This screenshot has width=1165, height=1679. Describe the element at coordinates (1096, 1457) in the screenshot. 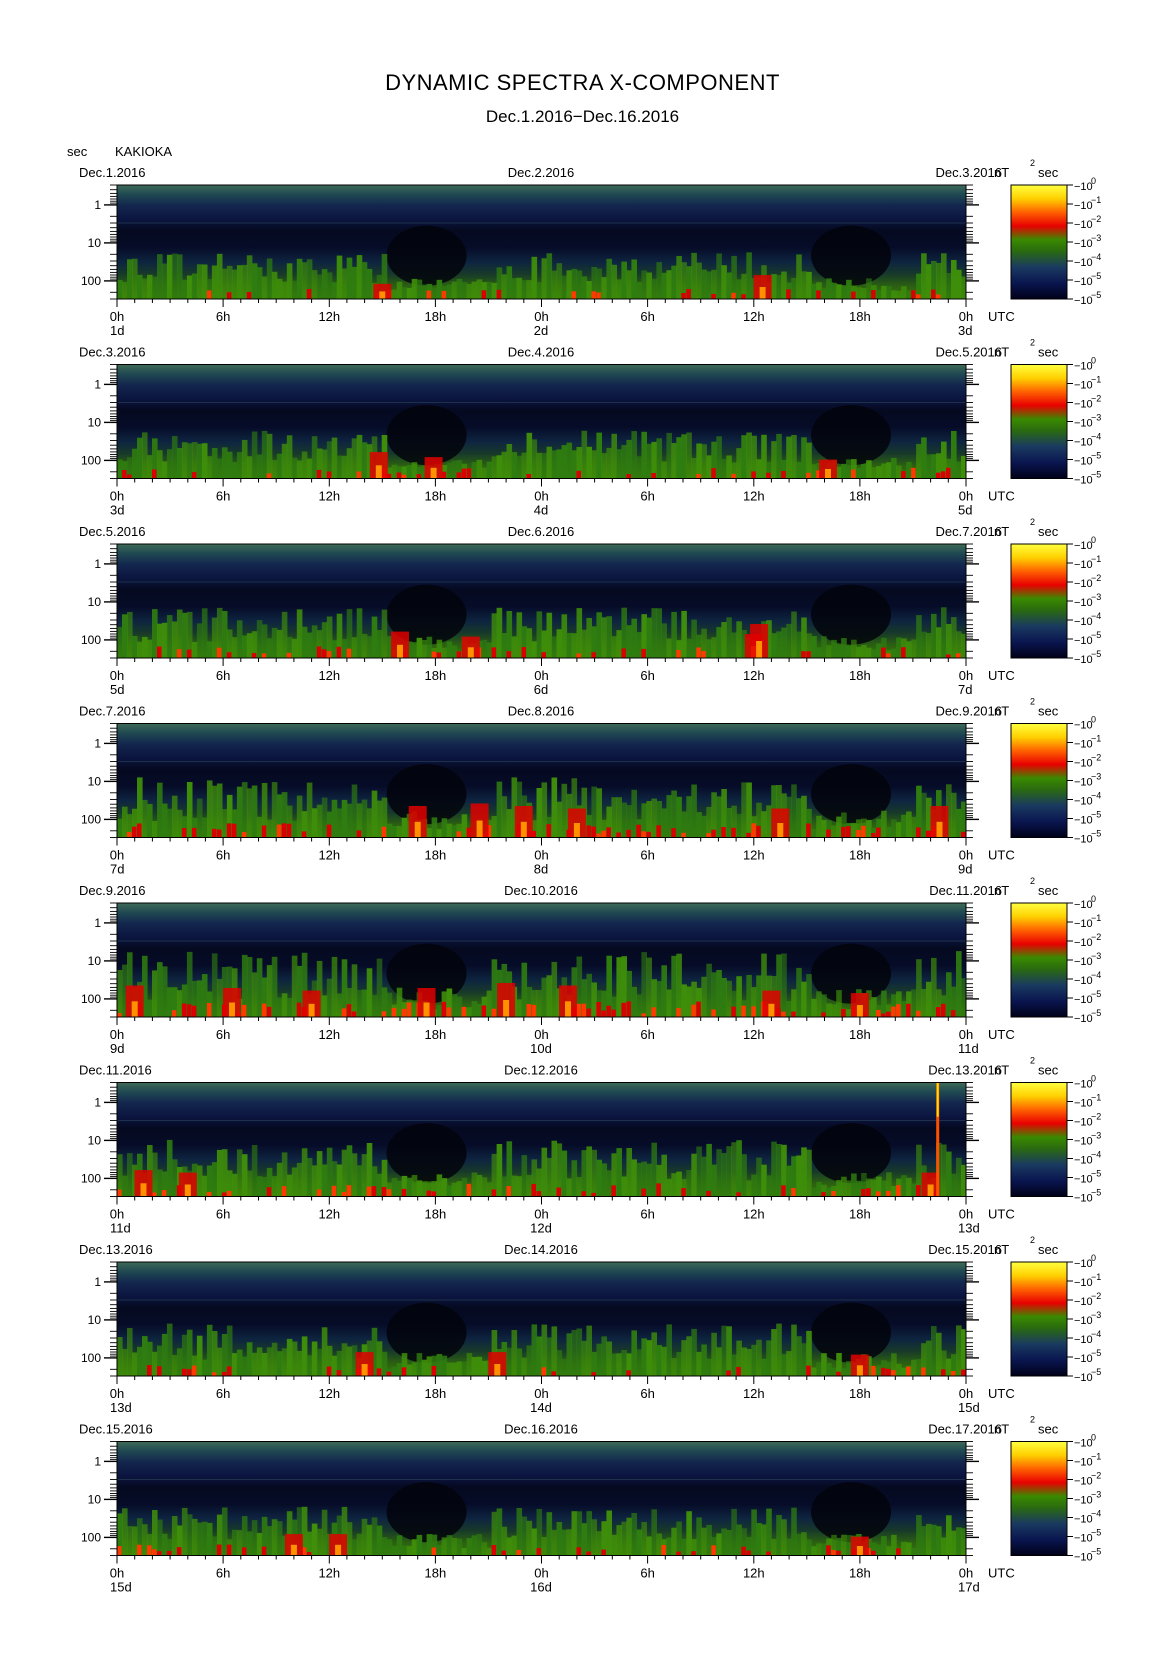

I see `colorbar-tick-exponent: −1` at that location.